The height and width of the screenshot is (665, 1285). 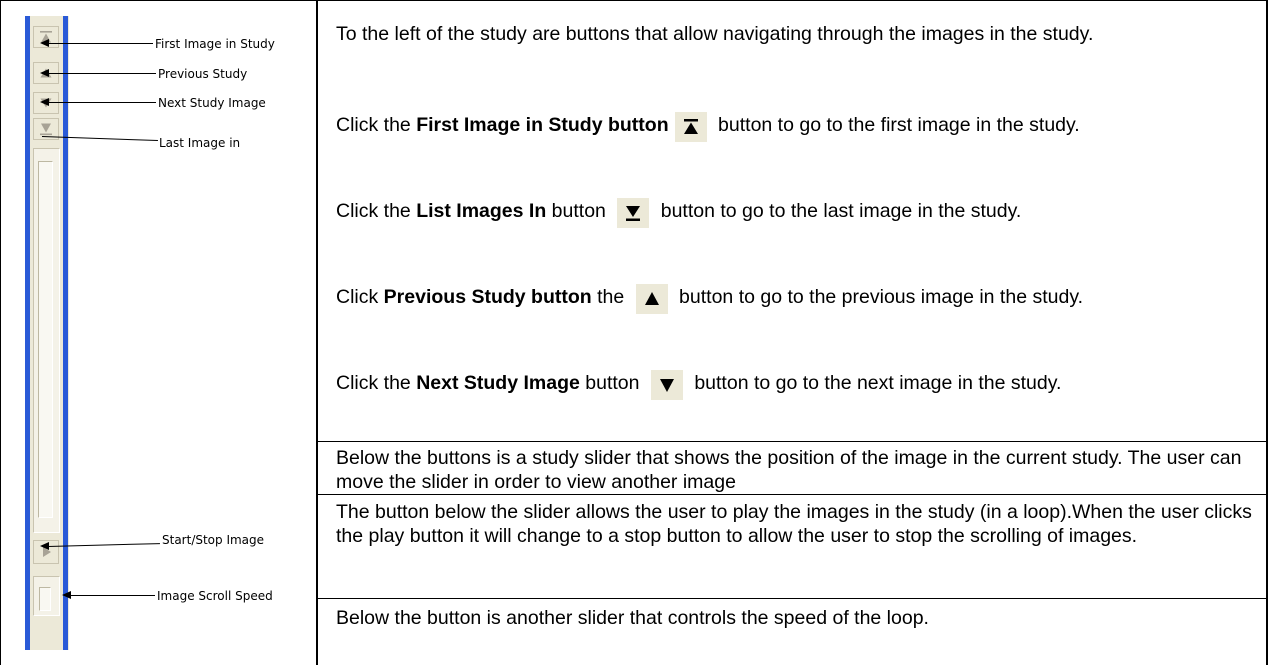 I want to click on first-image-icon, so click(x=690, y=126).